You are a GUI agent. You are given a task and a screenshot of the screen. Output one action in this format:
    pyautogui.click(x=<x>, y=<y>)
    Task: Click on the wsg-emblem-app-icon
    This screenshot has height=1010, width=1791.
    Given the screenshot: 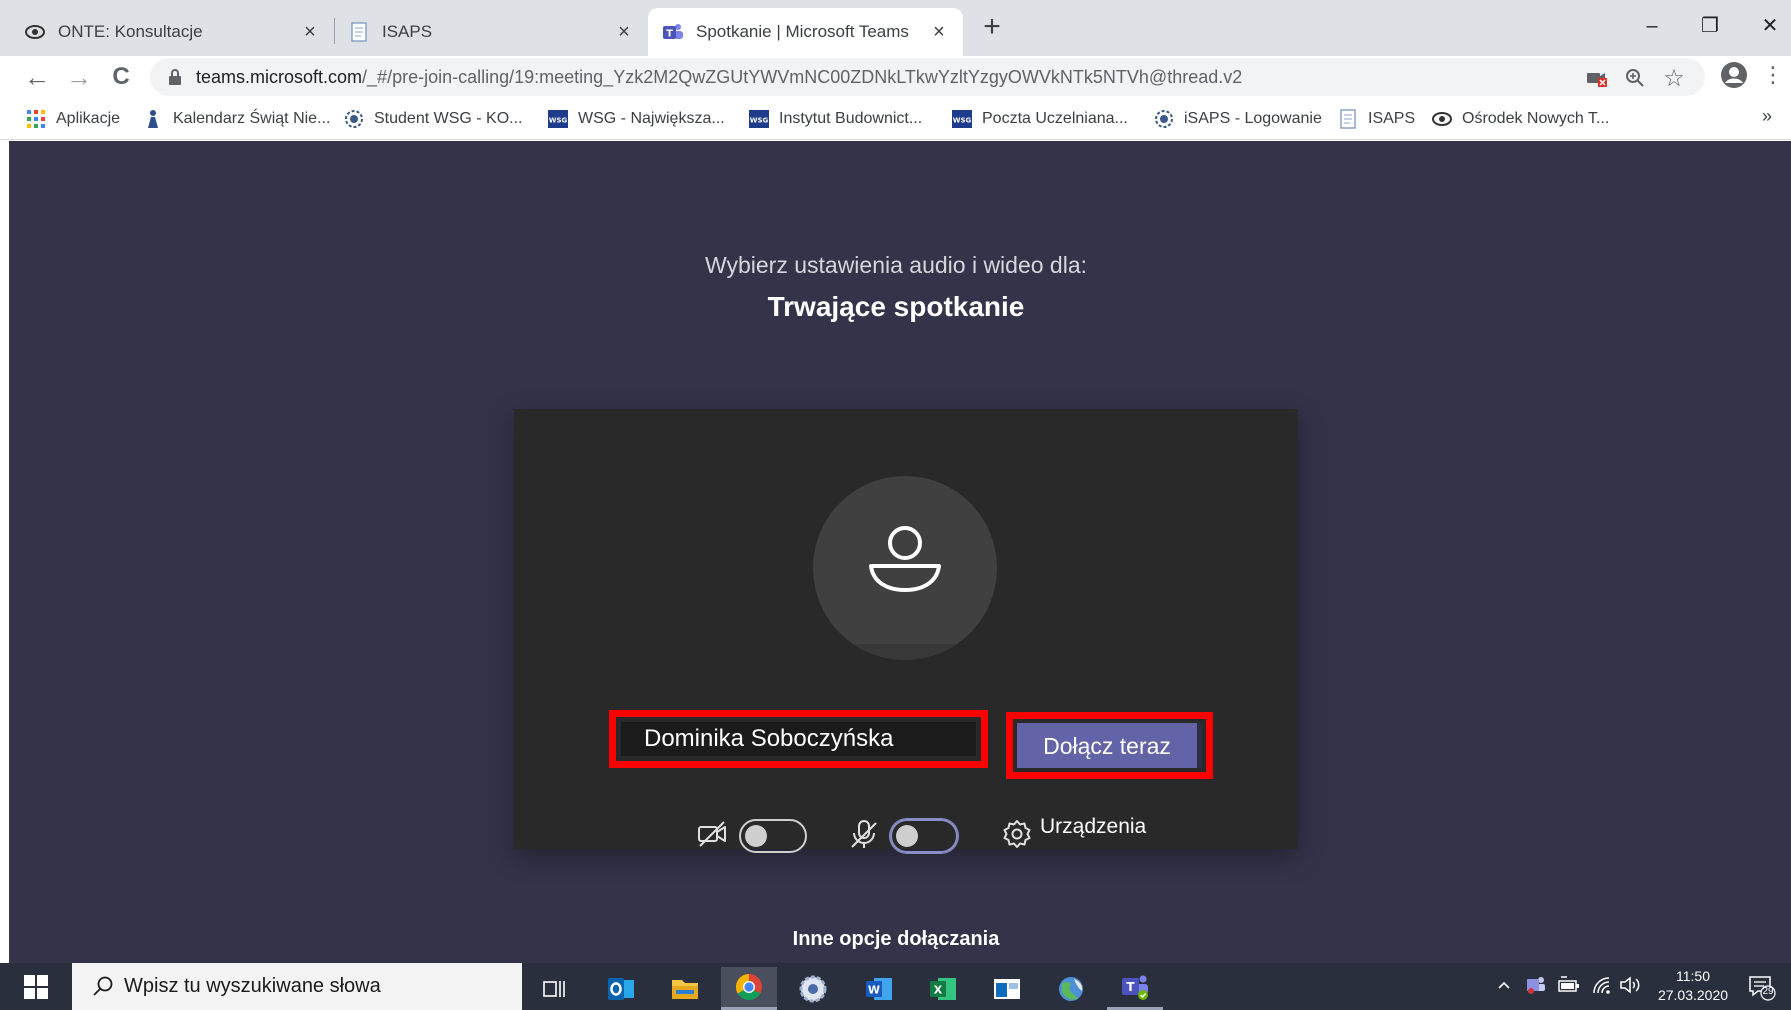 What is the action you would take?
    pyautogui.click(x=813, y=988)
    